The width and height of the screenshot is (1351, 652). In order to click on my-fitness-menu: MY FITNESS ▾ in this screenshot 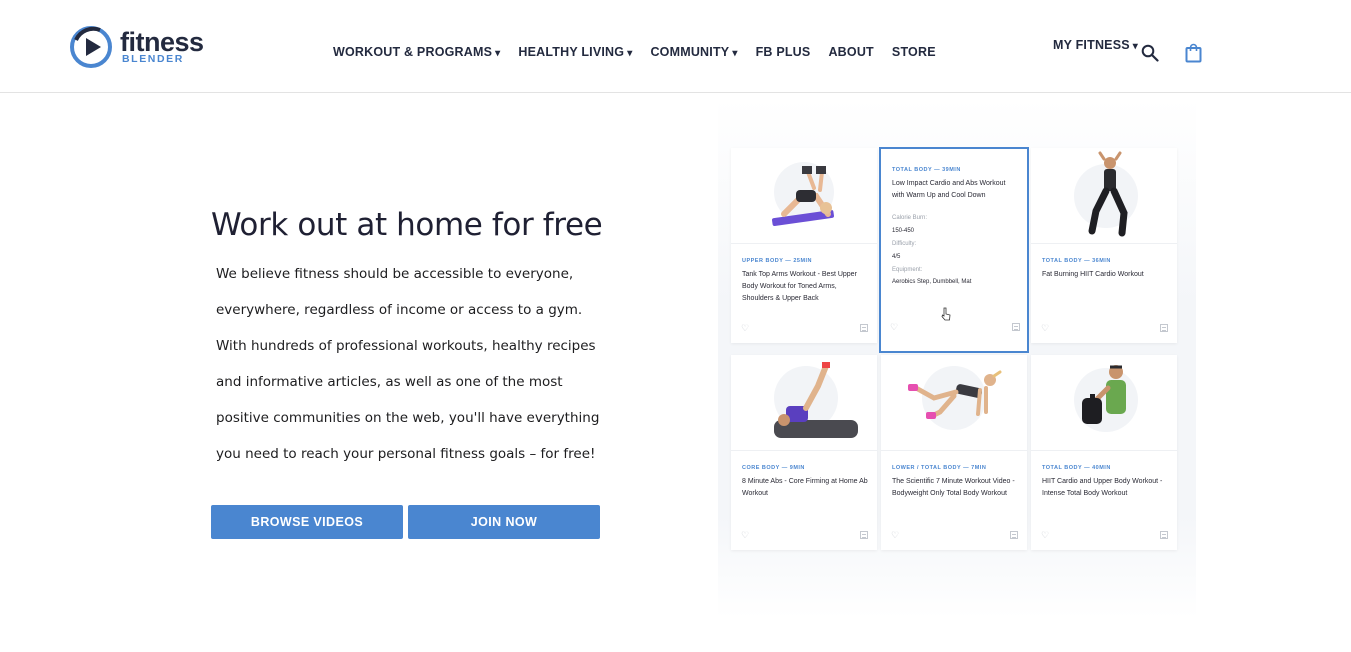, I will do `click(1095, 45)`.